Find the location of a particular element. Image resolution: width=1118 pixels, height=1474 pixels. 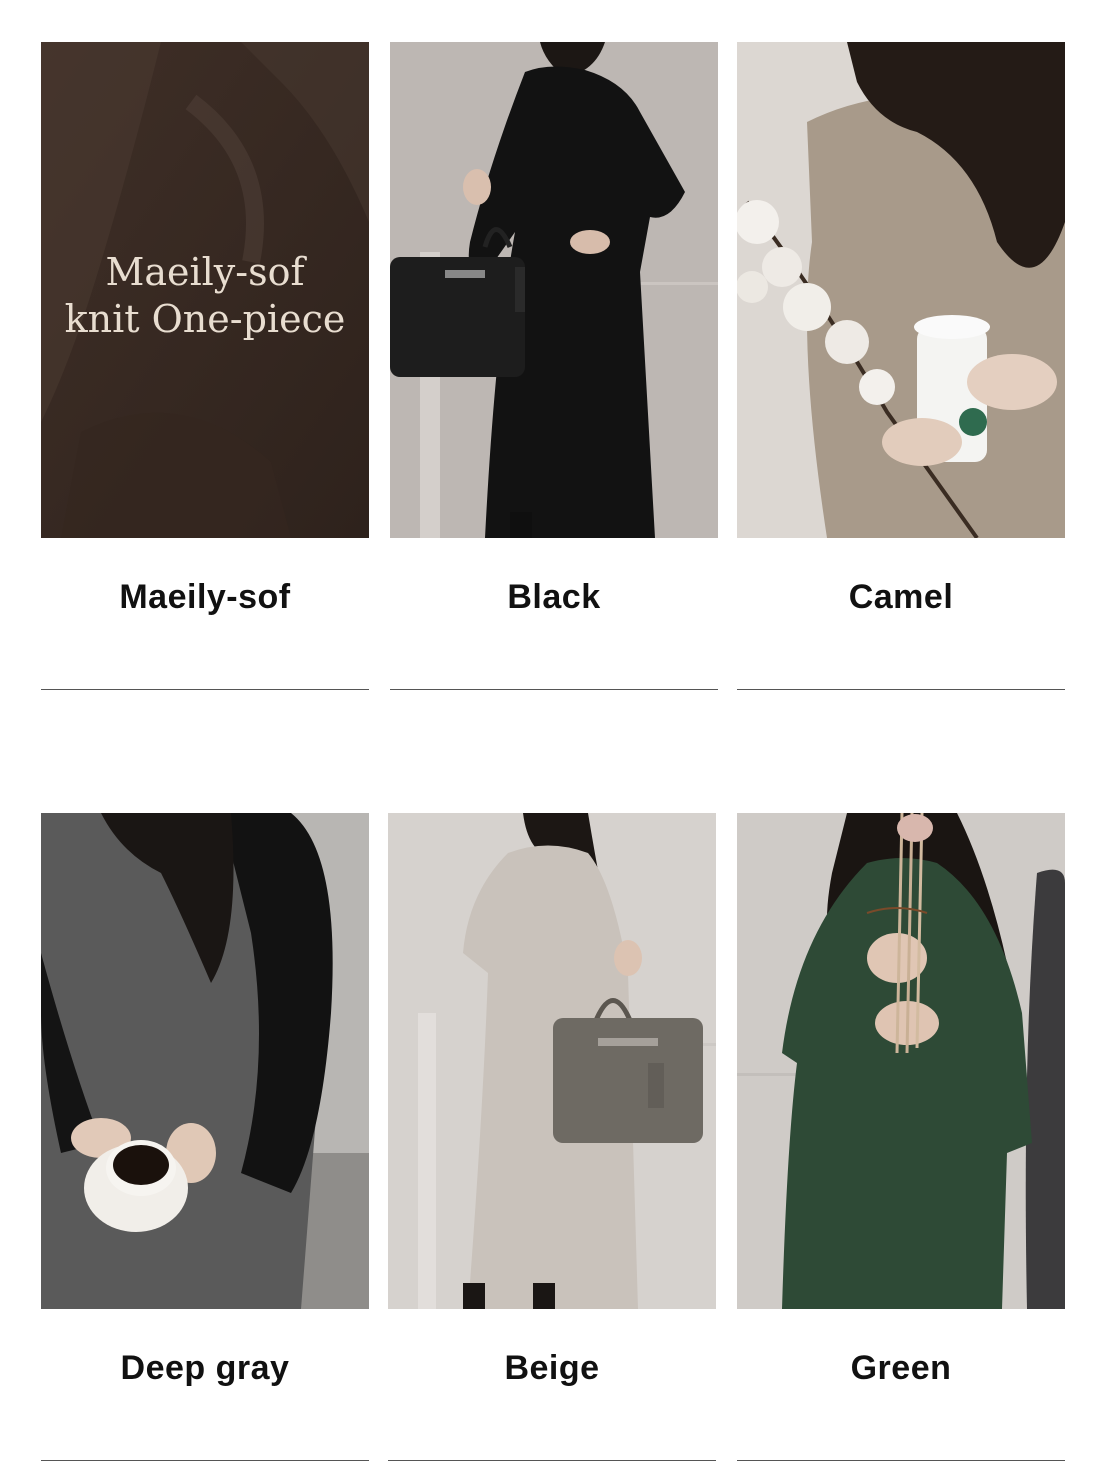

product-image-deep-gray is located at coordinates (205, 1061).